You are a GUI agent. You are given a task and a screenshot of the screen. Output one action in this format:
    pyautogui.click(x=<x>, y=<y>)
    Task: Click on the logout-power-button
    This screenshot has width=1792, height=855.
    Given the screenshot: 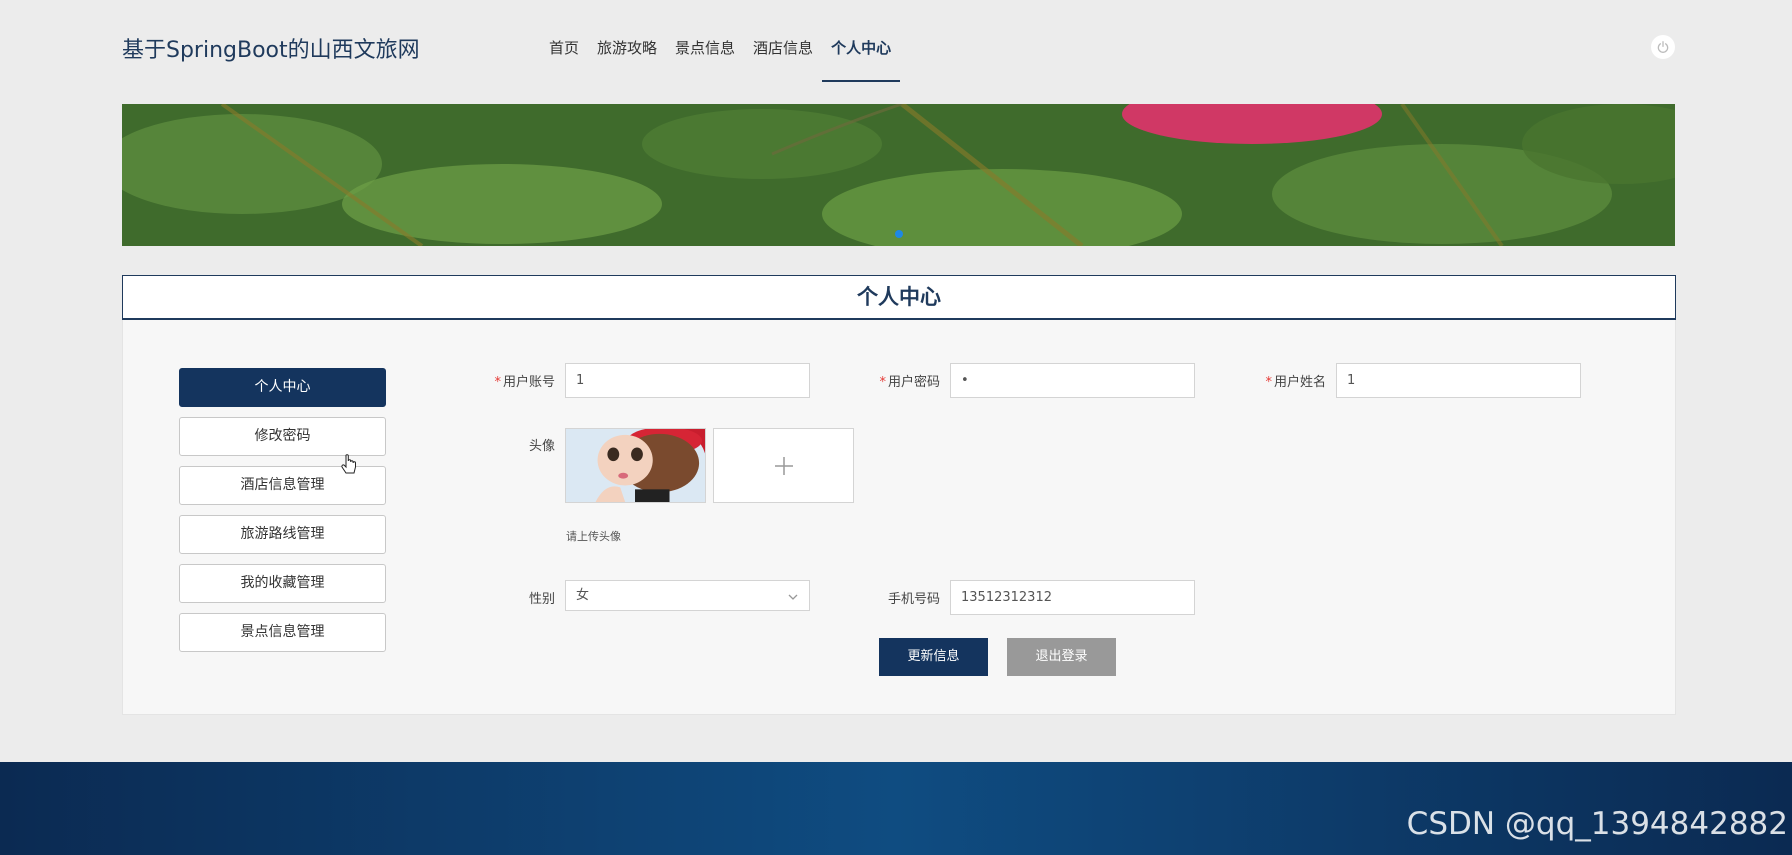 What is the action you would take?
    pyautogui.click(x=1663, y=47)
    